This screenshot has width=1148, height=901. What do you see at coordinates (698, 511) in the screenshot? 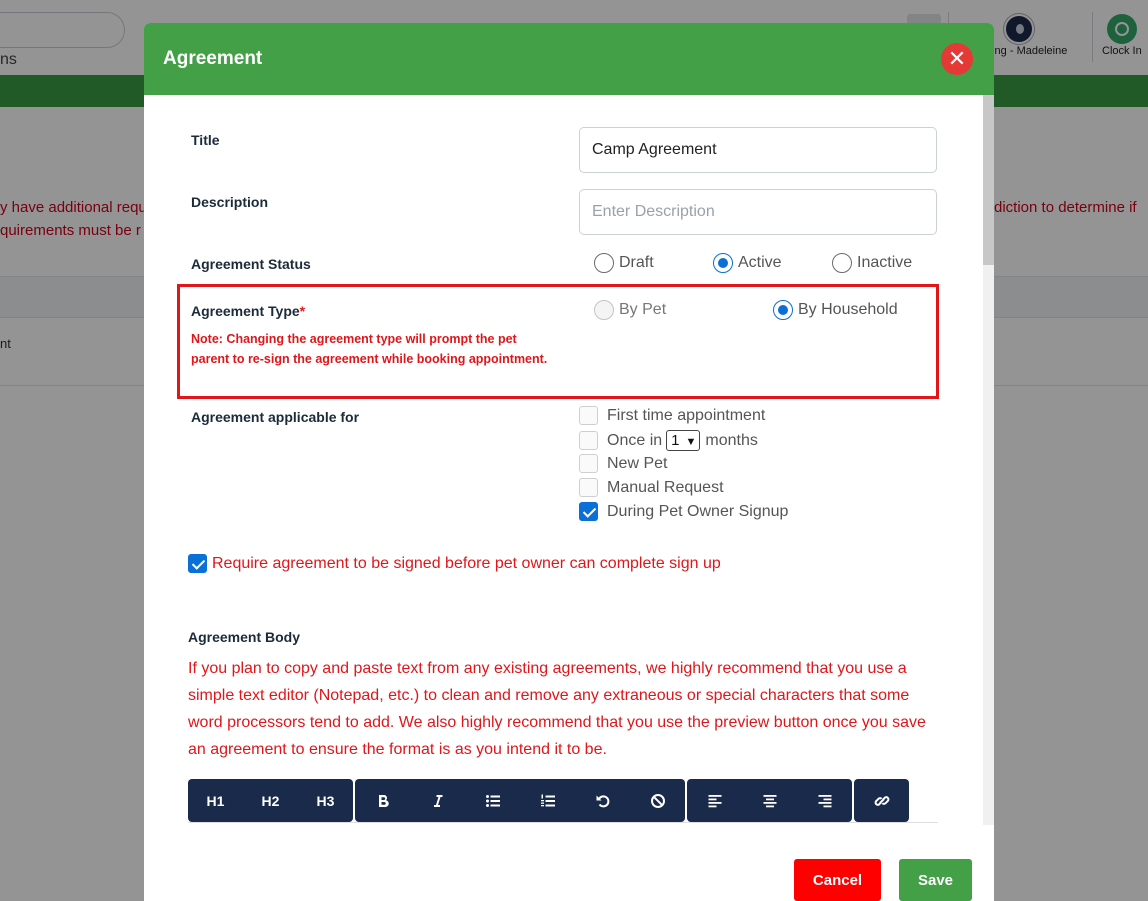
I see `checkbox-label: During Pet Owner Signup` at bounding box center [698, 511].